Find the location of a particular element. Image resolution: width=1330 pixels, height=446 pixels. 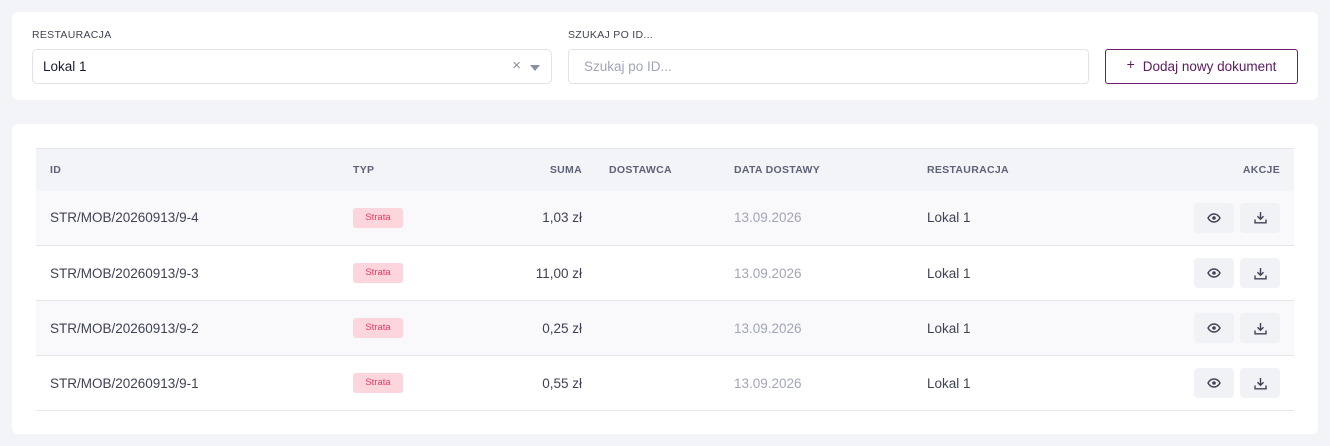

column-header-akcje: AKCJE is located at coordinates (1210, 169).